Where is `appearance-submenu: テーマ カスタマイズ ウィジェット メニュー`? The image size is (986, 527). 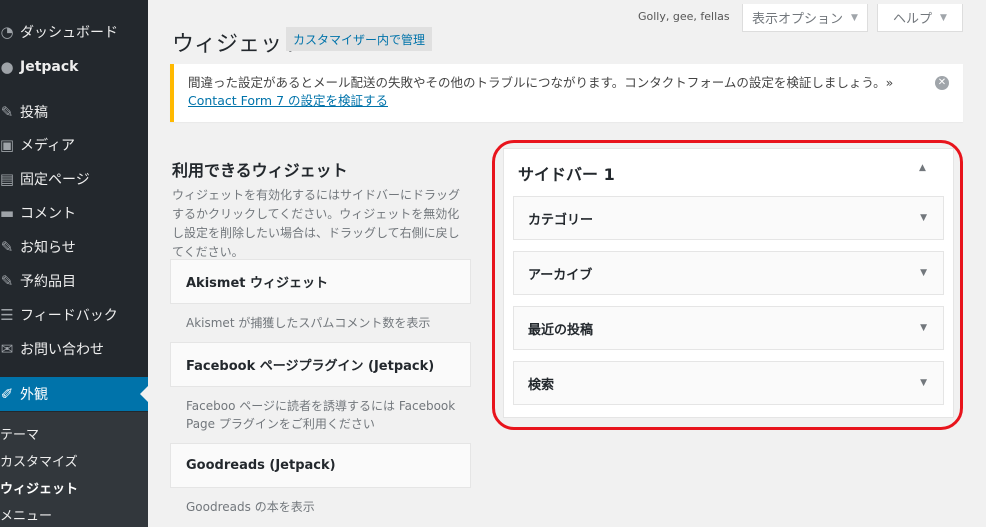 appearance-submenu: テーマ カスタマイズ ウィジェット メニュー is located at coordinates (74, 469).